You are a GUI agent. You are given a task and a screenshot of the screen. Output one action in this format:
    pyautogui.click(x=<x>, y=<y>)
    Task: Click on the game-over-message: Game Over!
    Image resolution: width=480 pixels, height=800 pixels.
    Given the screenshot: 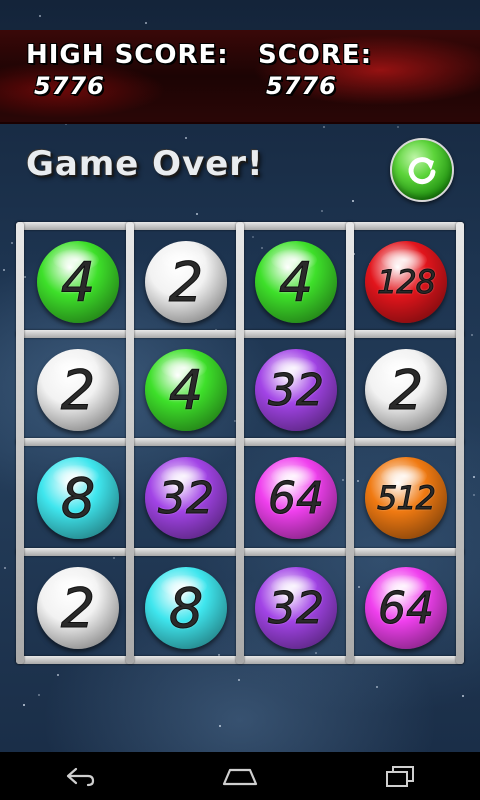 What is the action you would take?
    pyautogui.click(x=145, y=164)
    